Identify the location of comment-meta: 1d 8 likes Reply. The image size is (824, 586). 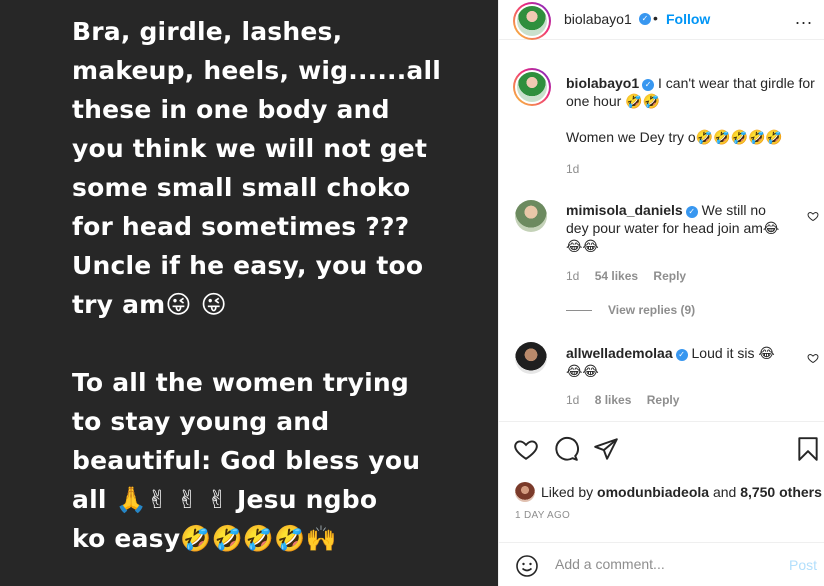
(628, 400).